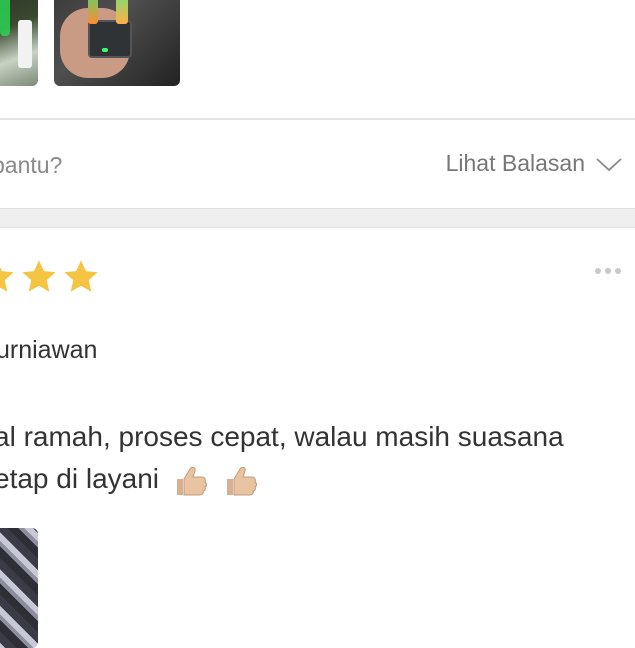 This screenshot has width=635, height=648. I want to click on review-line-2: etap di layani, so click(317, 479).